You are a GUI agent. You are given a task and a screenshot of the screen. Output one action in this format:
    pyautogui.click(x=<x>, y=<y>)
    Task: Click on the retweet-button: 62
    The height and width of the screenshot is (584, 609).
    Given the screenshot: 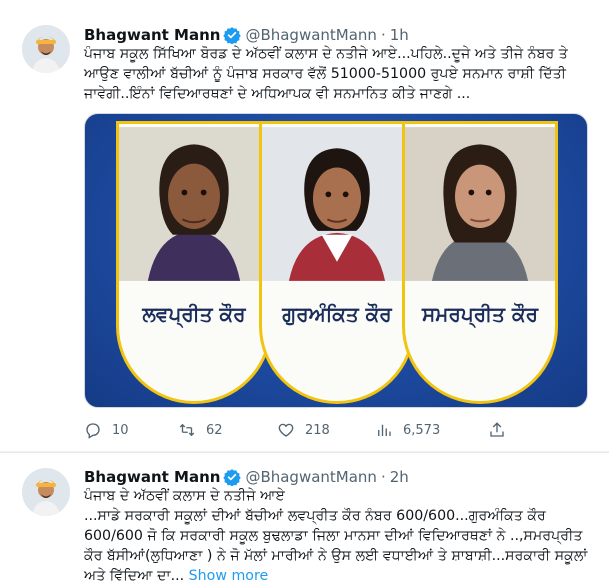 What is the action you would take?
    pyautogui.click(x=200, y=430)
    